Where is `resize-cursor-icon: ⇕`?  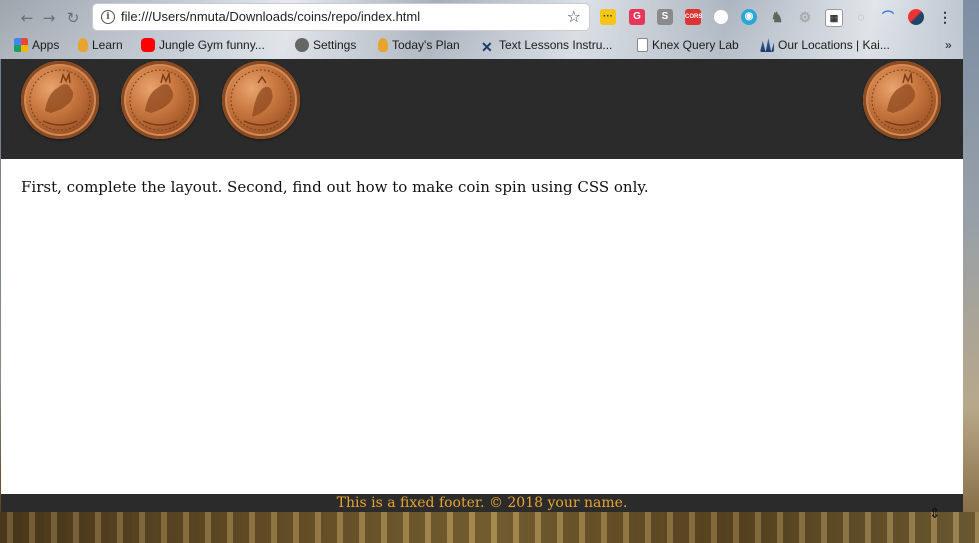
resize-cursor-icon: ⇕ is located at coordinates (935, 514).